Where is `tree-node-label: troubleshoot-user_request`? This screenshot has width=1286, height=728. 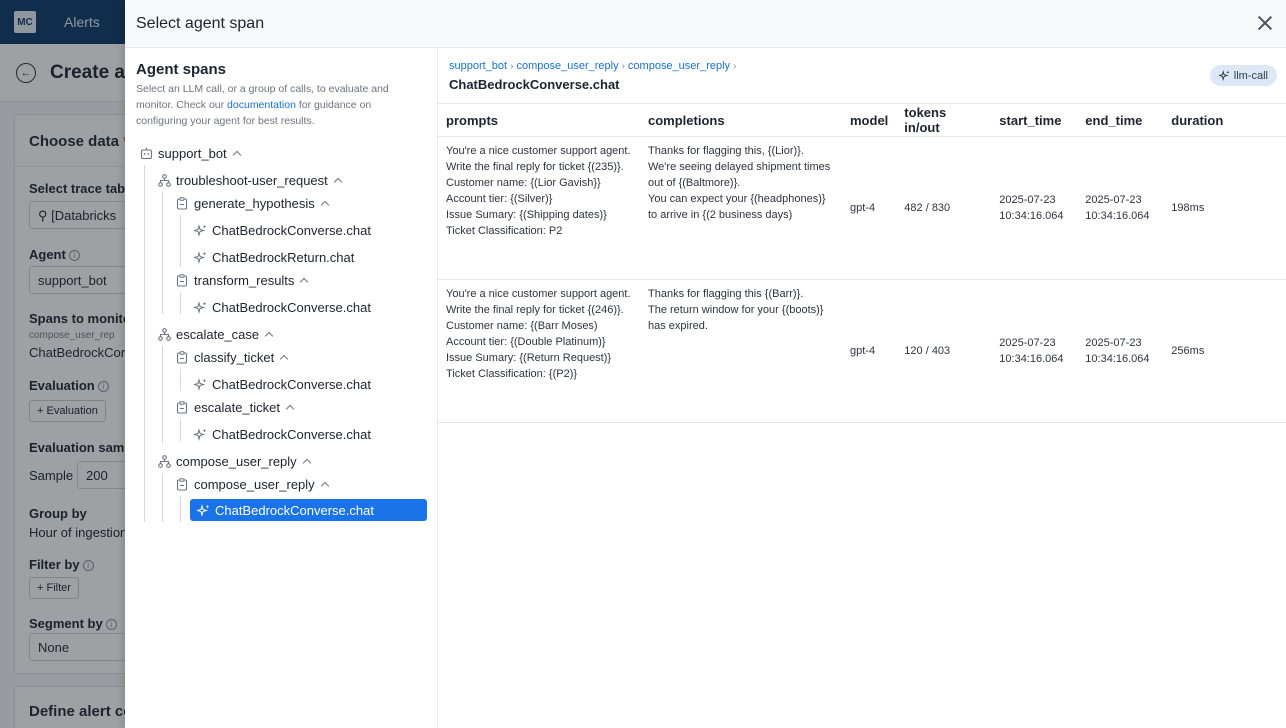 tree-node-label: troubleshoot-user_request is located at coordinates (252, 180).